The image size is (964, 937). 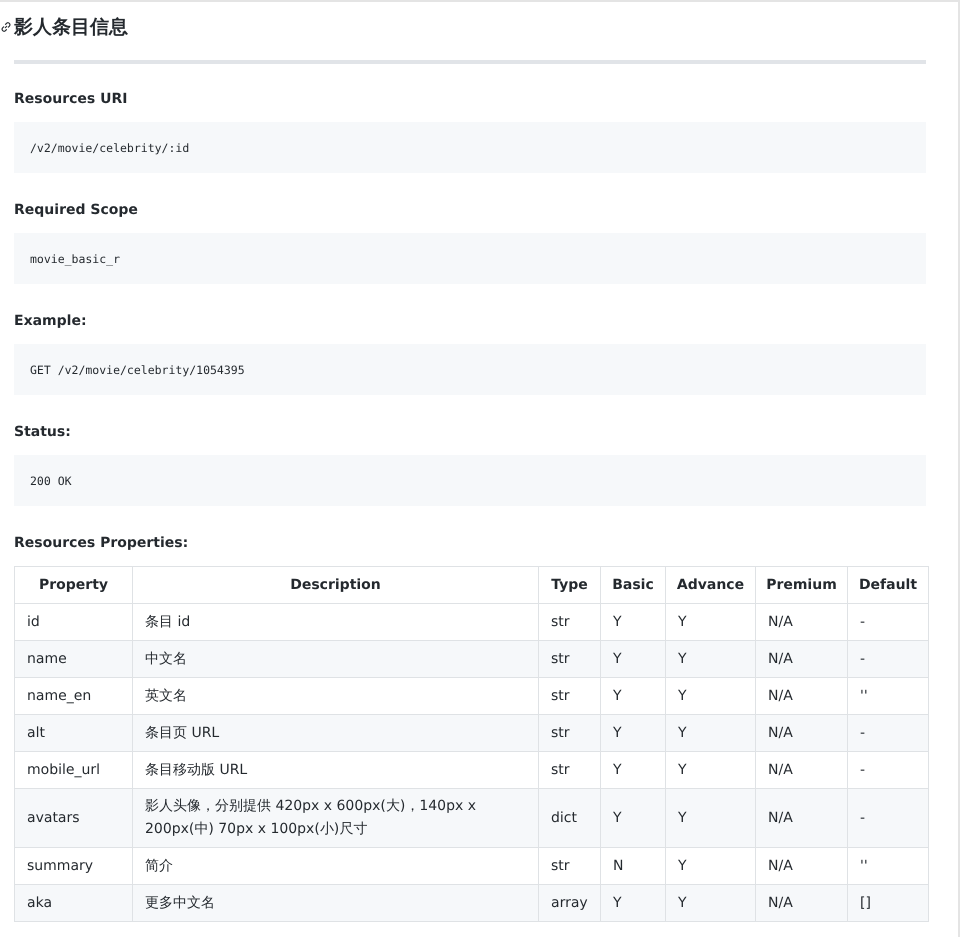 I want to click on column-header: Property, so click(x=73, y=585).